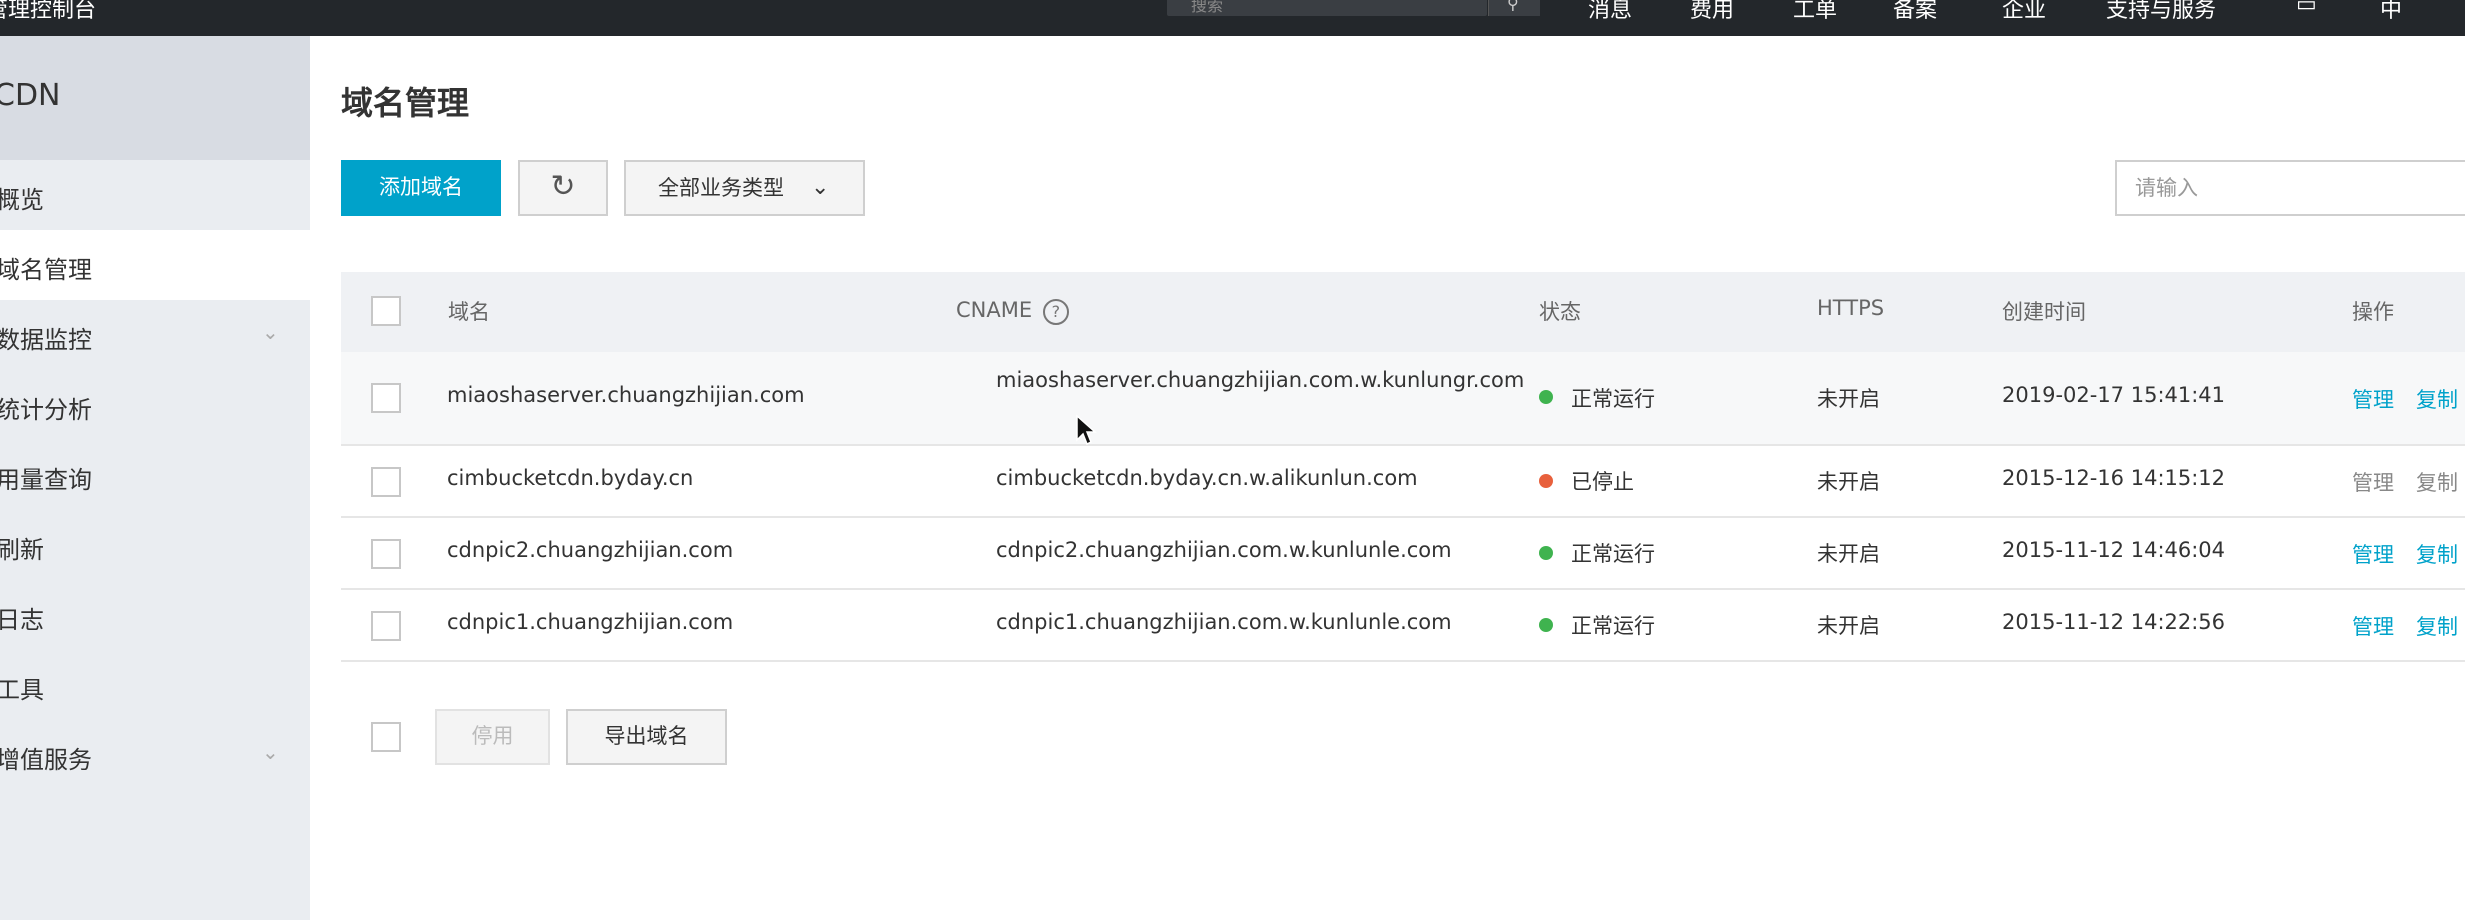 Image resolution: width=2465 pixels, height=920 pixels. What do you see at coordinates (570, 478) in the screenshot?
I see `domain-cell: cimbucketcdn.byday.cn` at bounding box center [570, 478].